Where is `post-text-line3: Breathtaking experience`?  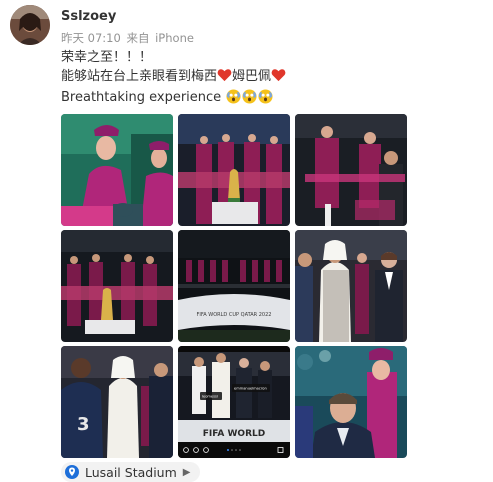 post-text-line3: Breathtaking experience is located at coordinates (167, 97).